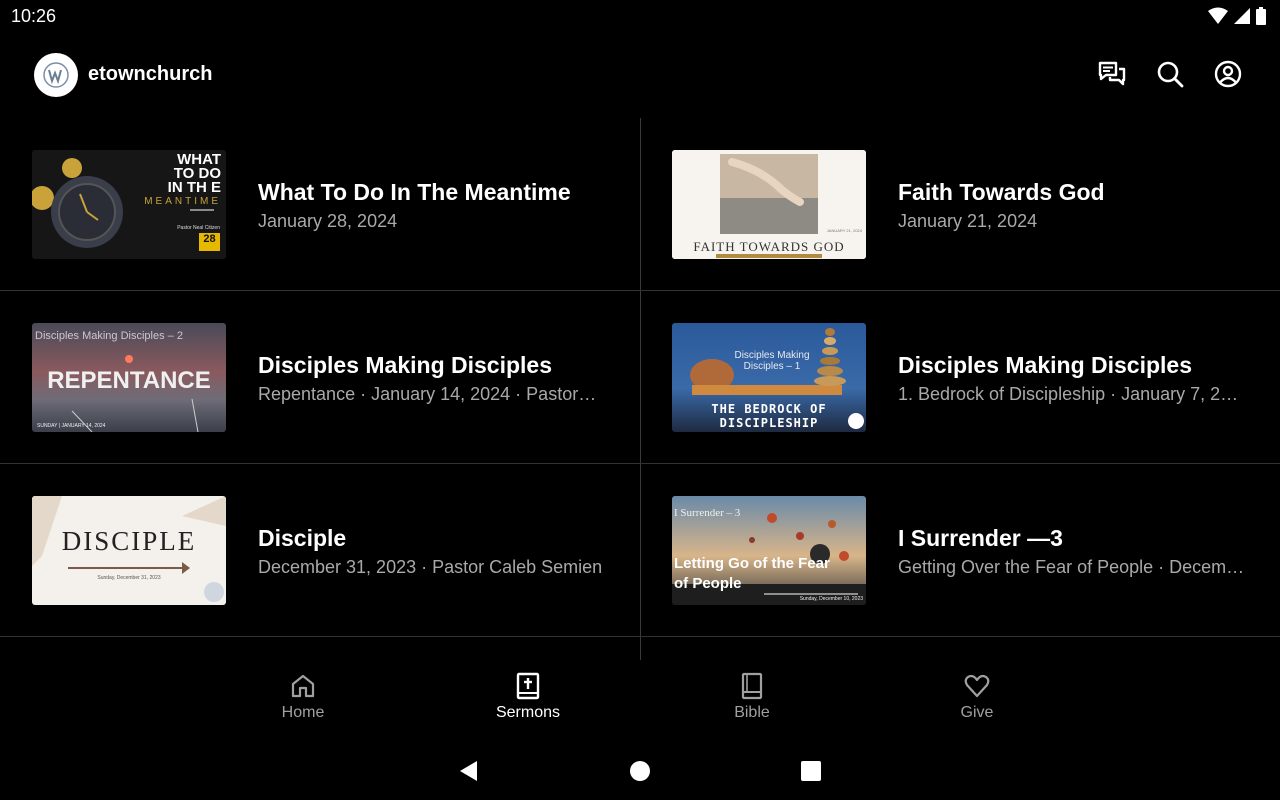 This screenshot has height=800, width=1280. What do you see at coordinates (194, 187) in the screenshot?
I see `thumb-text-line: IN TH E` at bounding box center [194, 187].